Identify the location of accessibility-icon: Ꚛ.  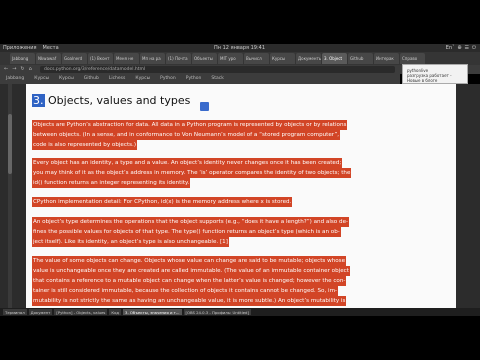
(460, 48).